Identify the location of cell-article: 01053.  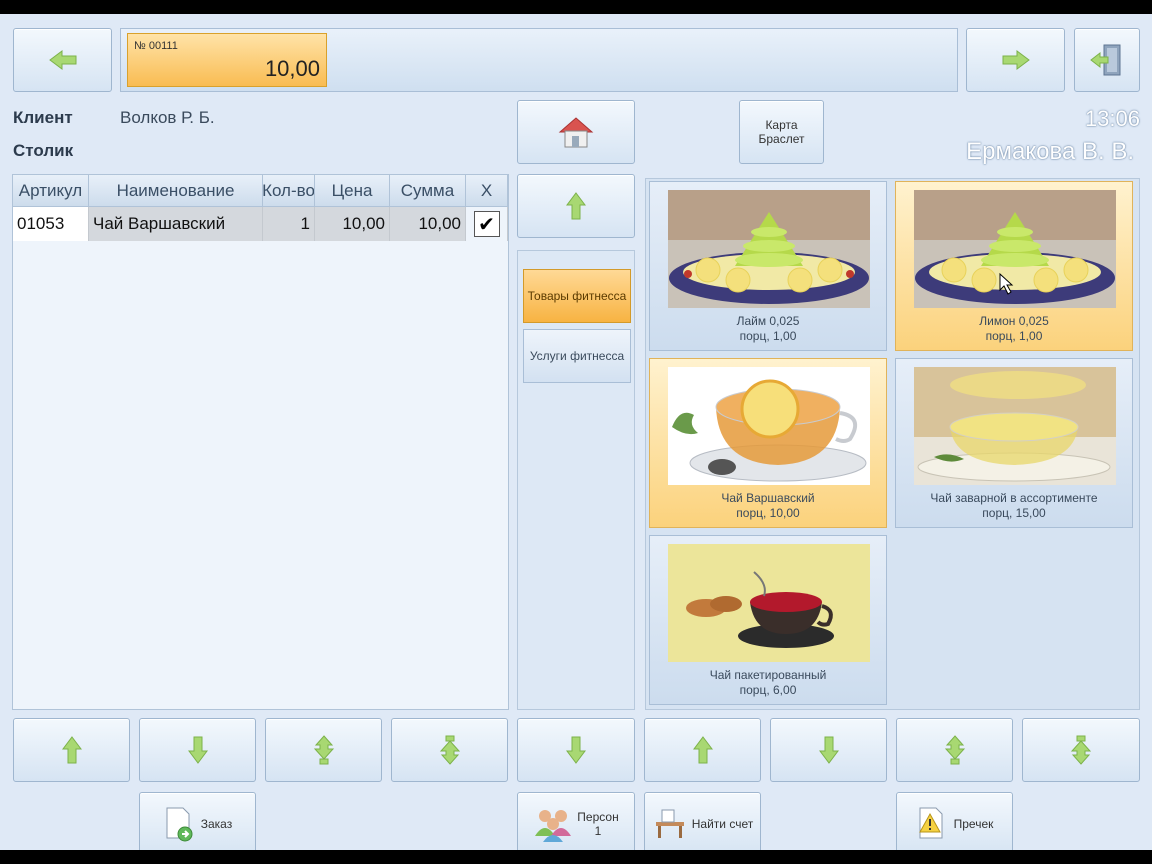
(51, 224).